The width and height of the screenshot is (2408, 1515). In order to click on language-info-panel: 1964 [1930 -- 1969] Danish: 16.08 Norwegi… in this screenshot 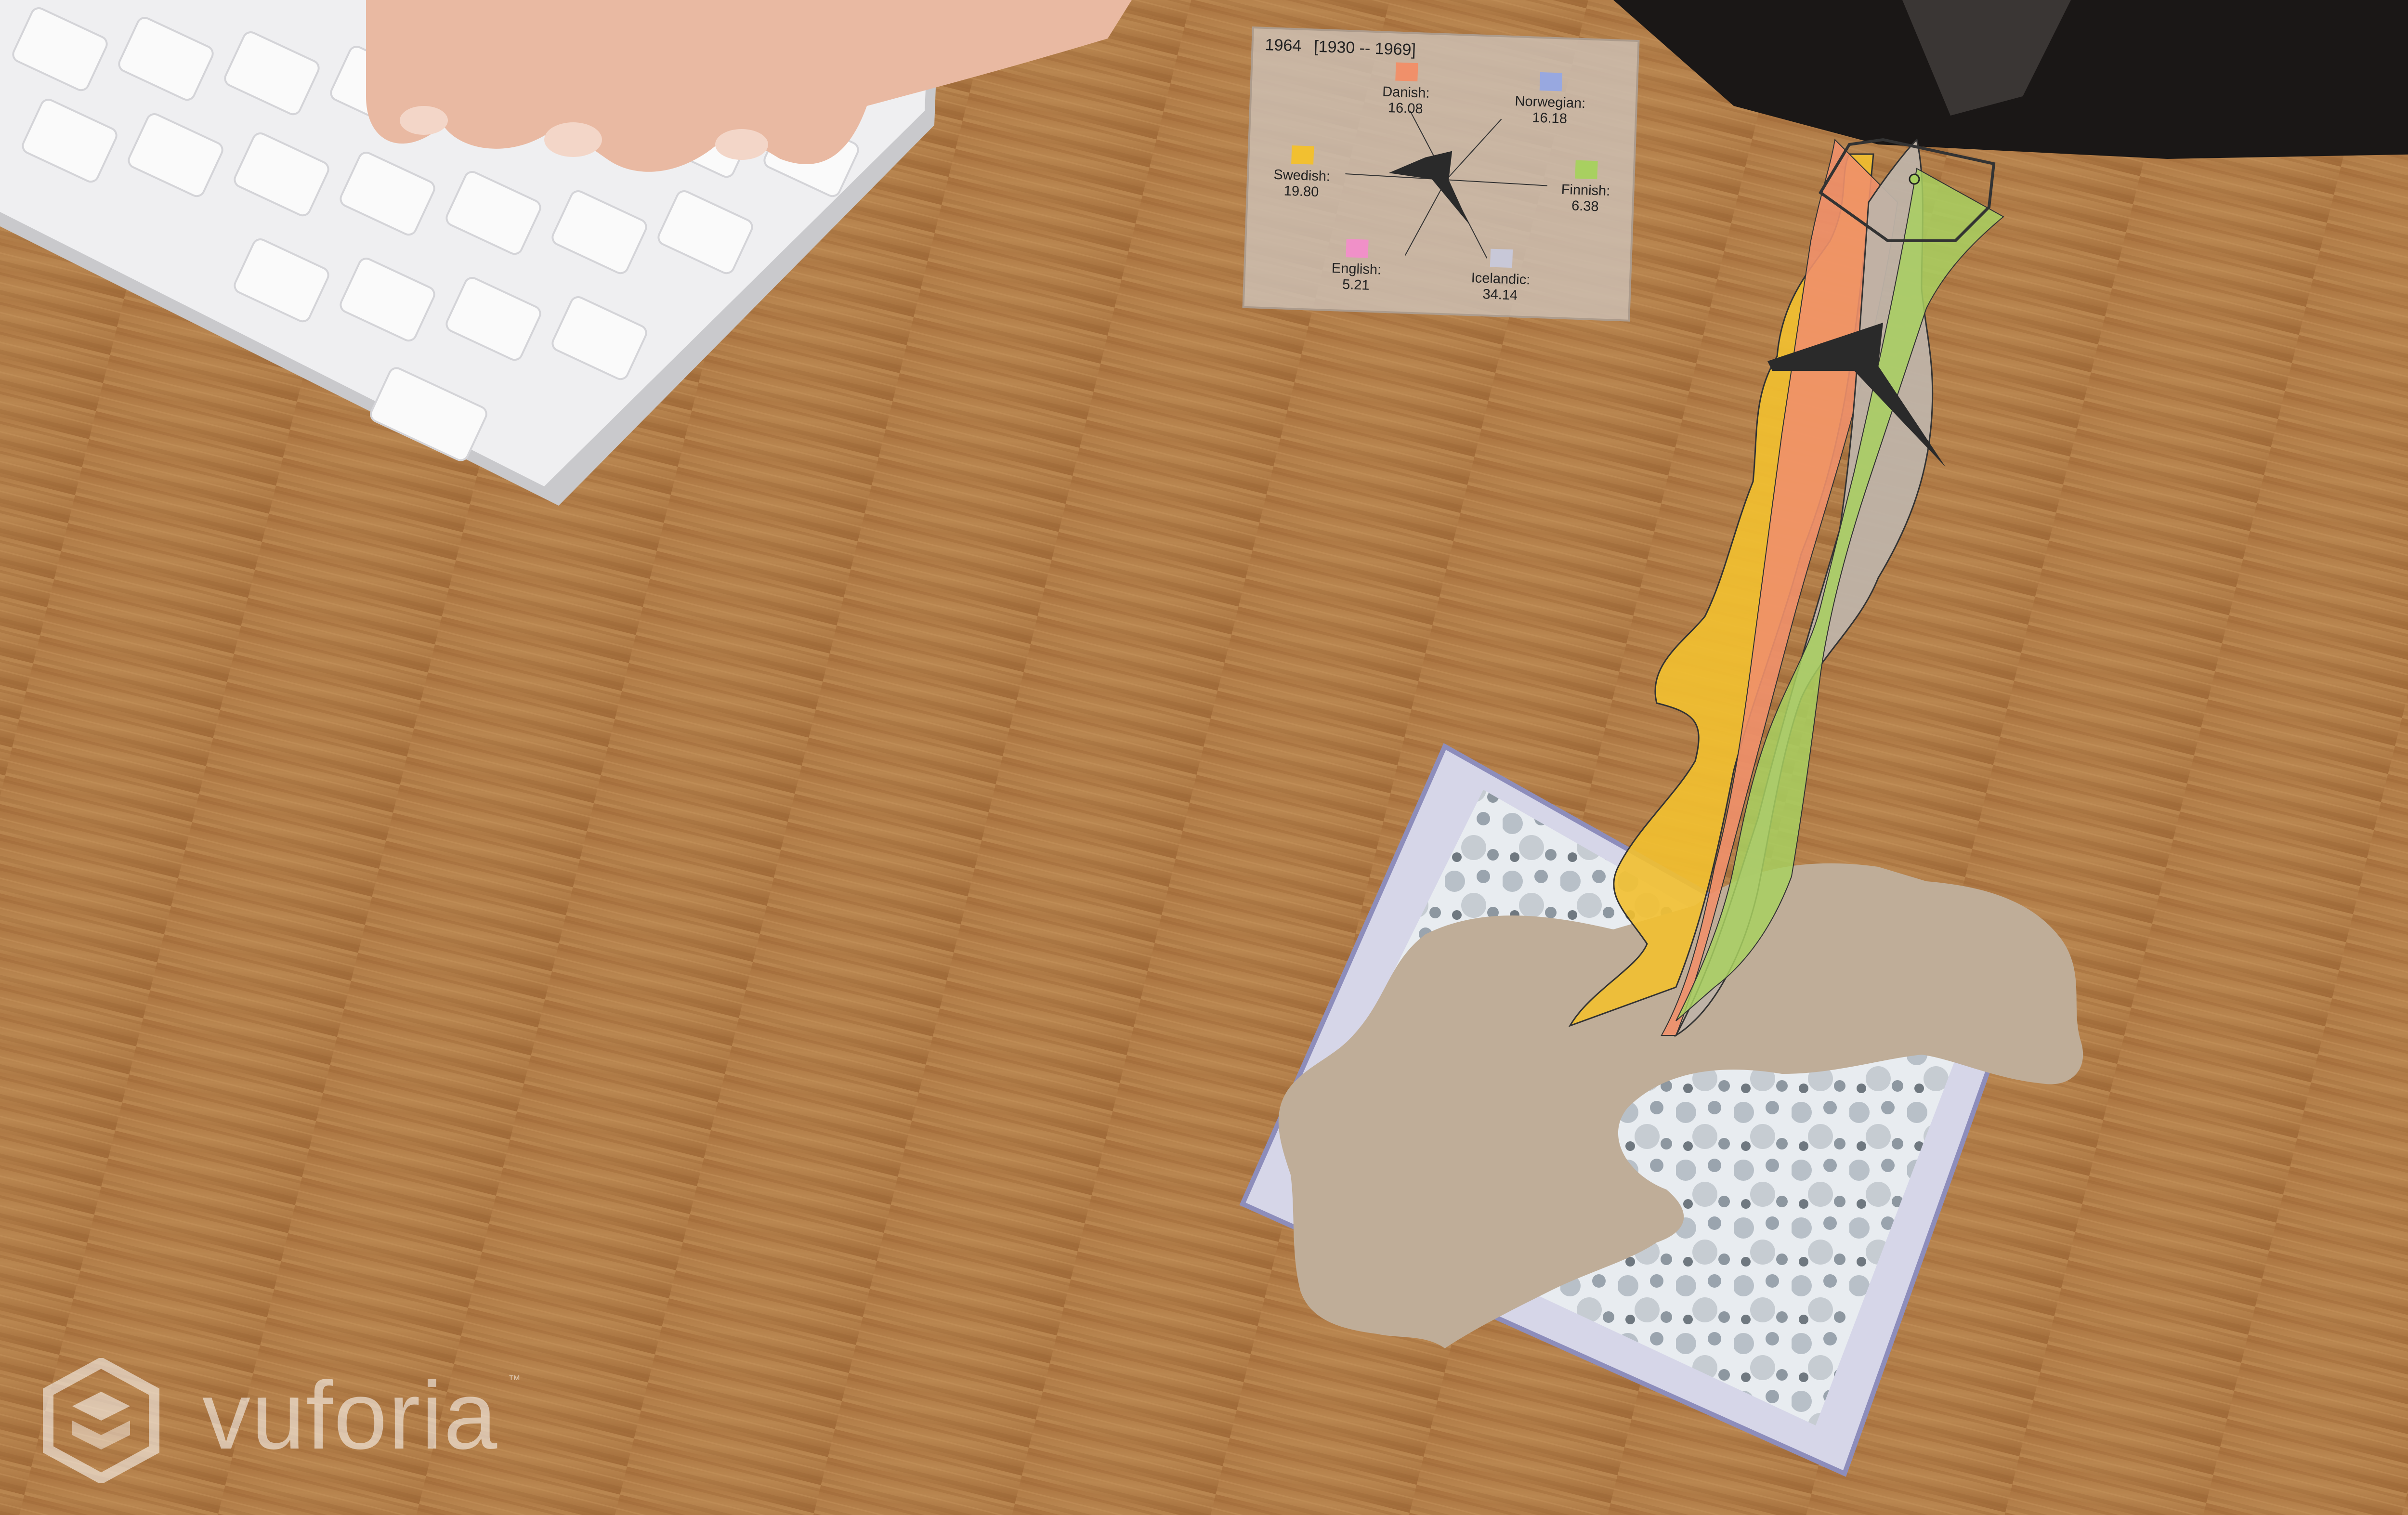, I will do `click(1441, 174)`.